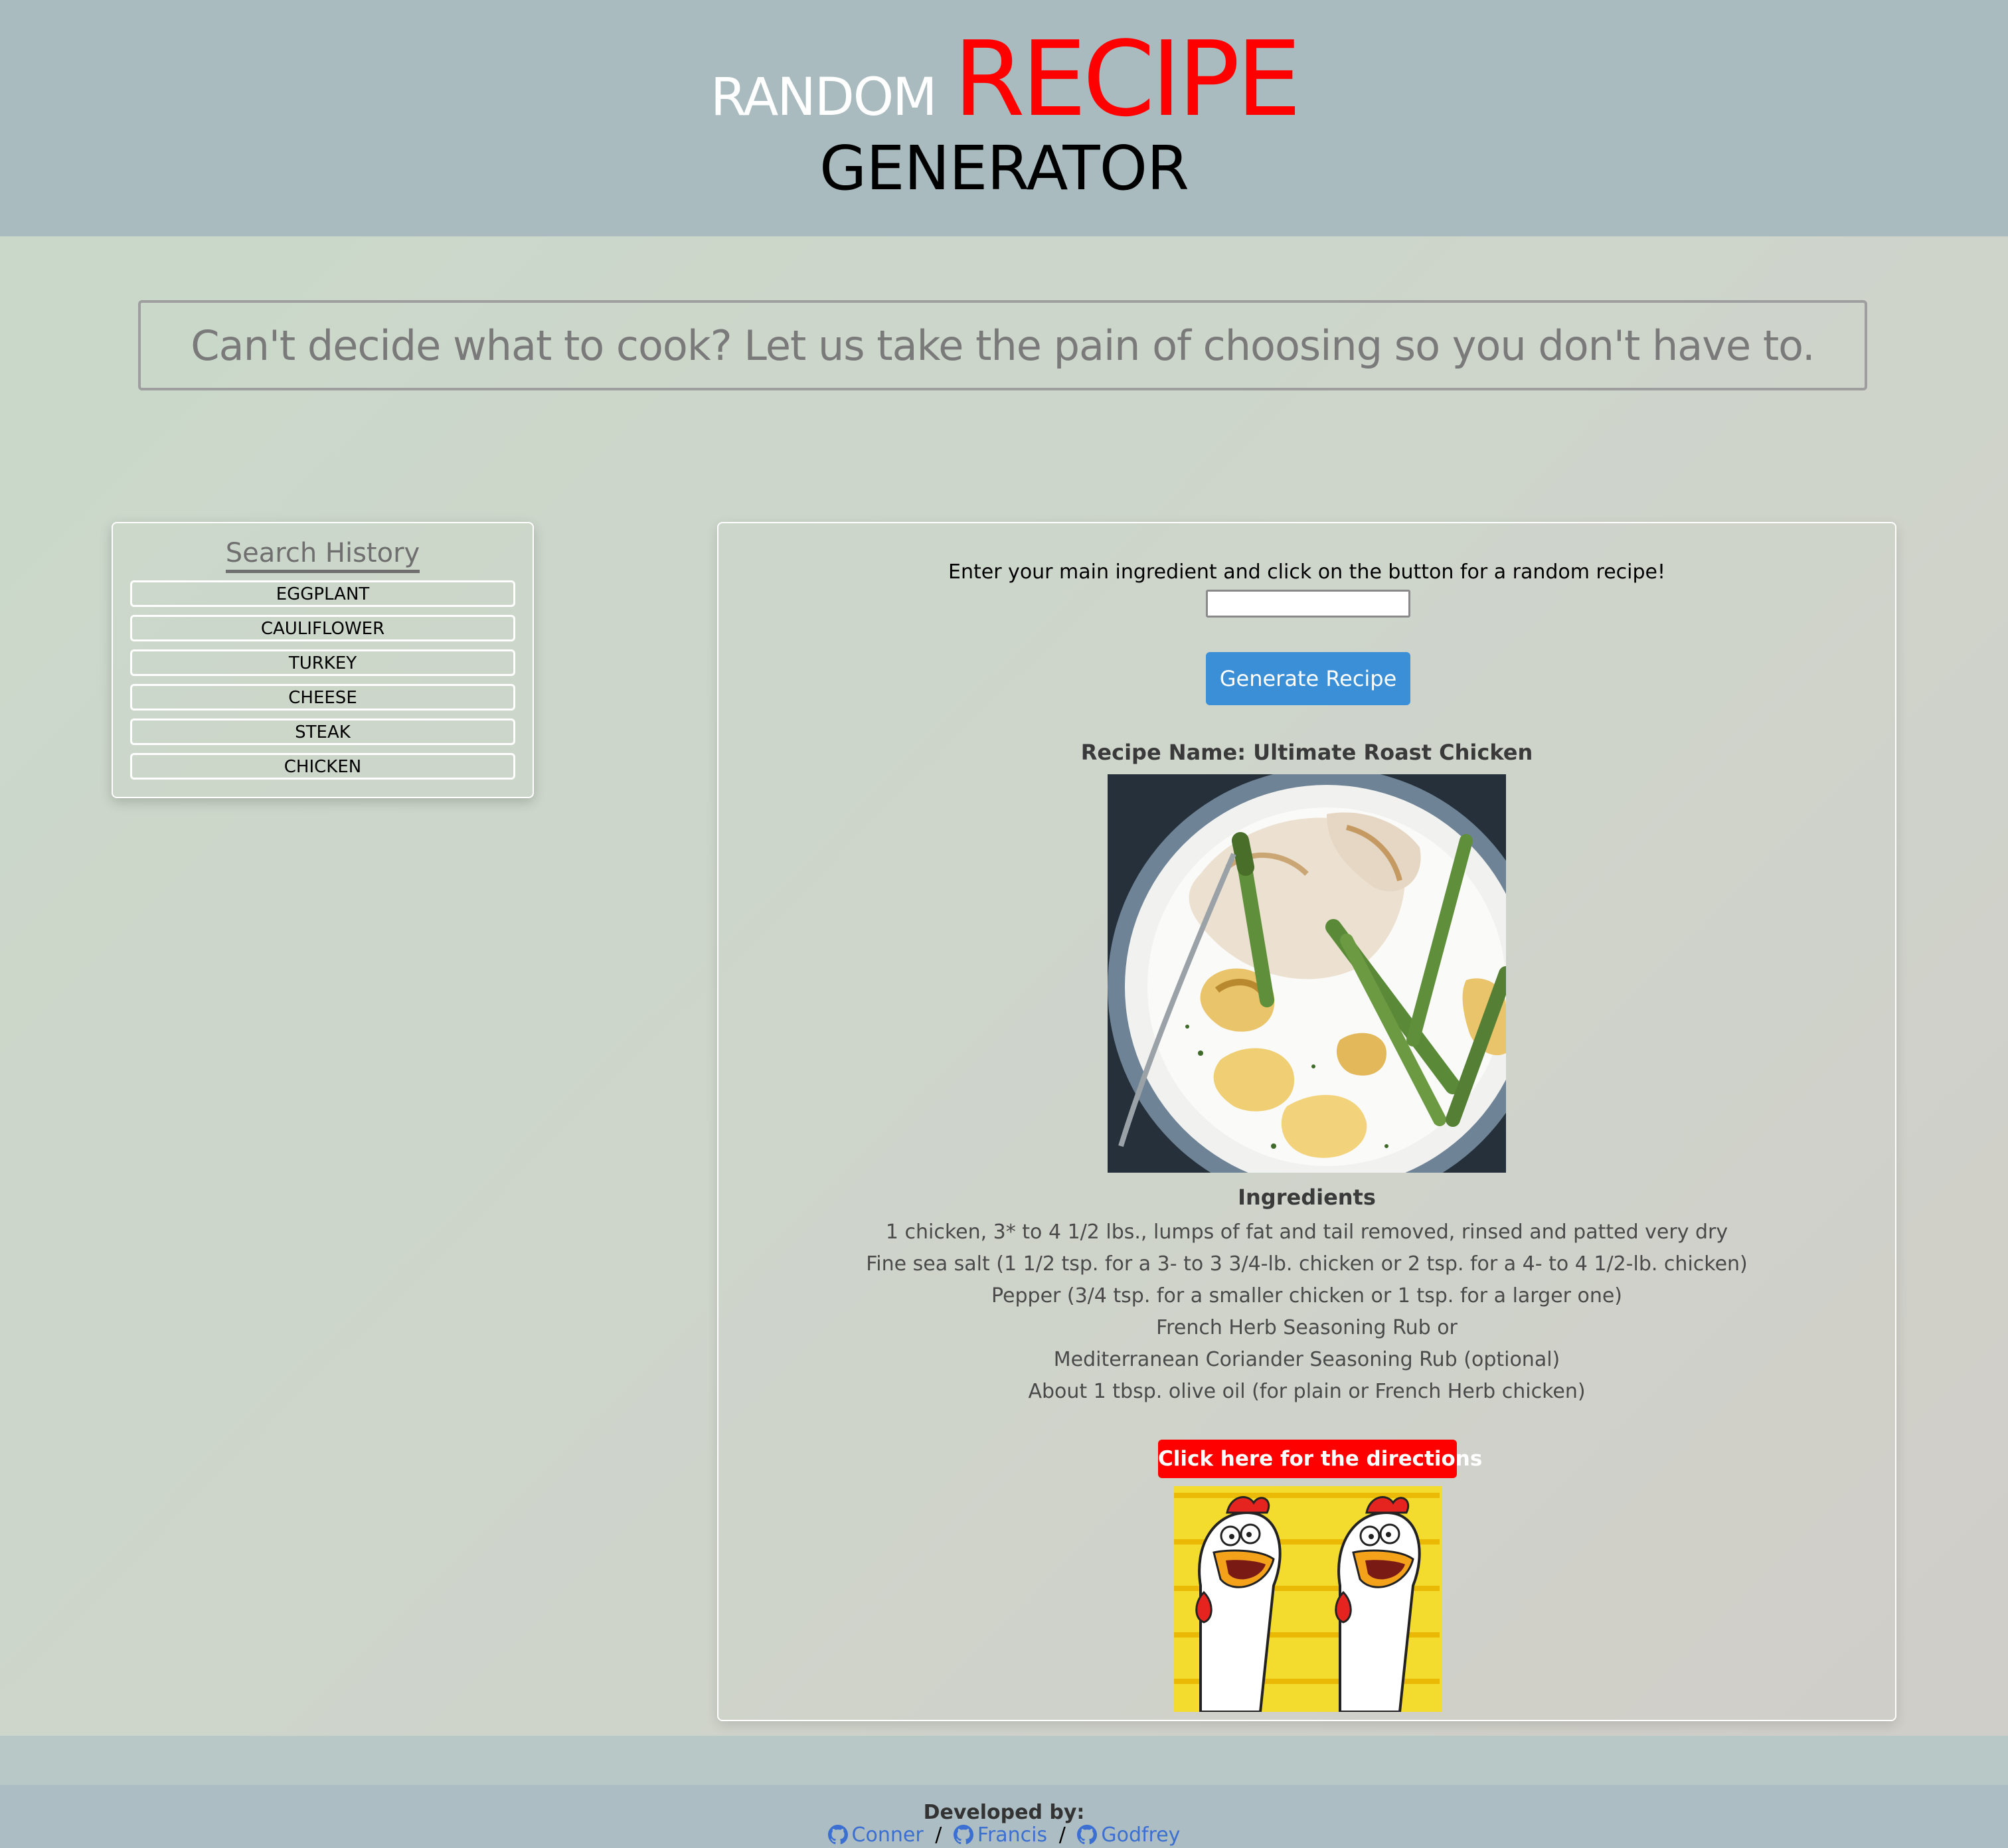 The image size is (2008, 1848). What do you see at coordinates (323, 555) in the screenshot?
I see `search-history-title: Search History` at bounding box center [323, 555].